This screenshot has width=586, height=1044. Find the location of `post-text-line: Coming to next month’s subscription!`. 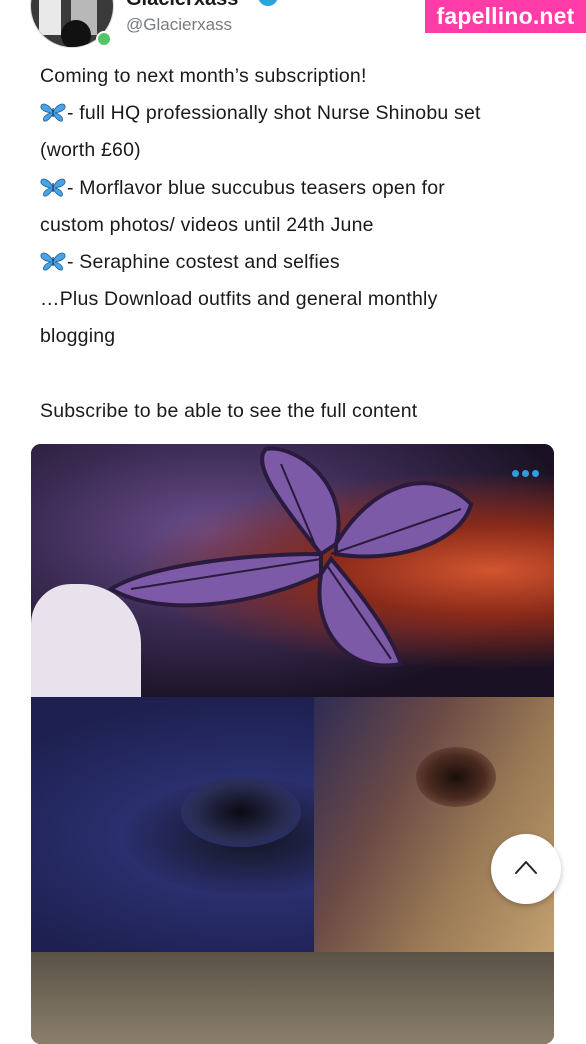

post-text-line: Coming to next month’s subscription! is located at coordinates (300, 76).